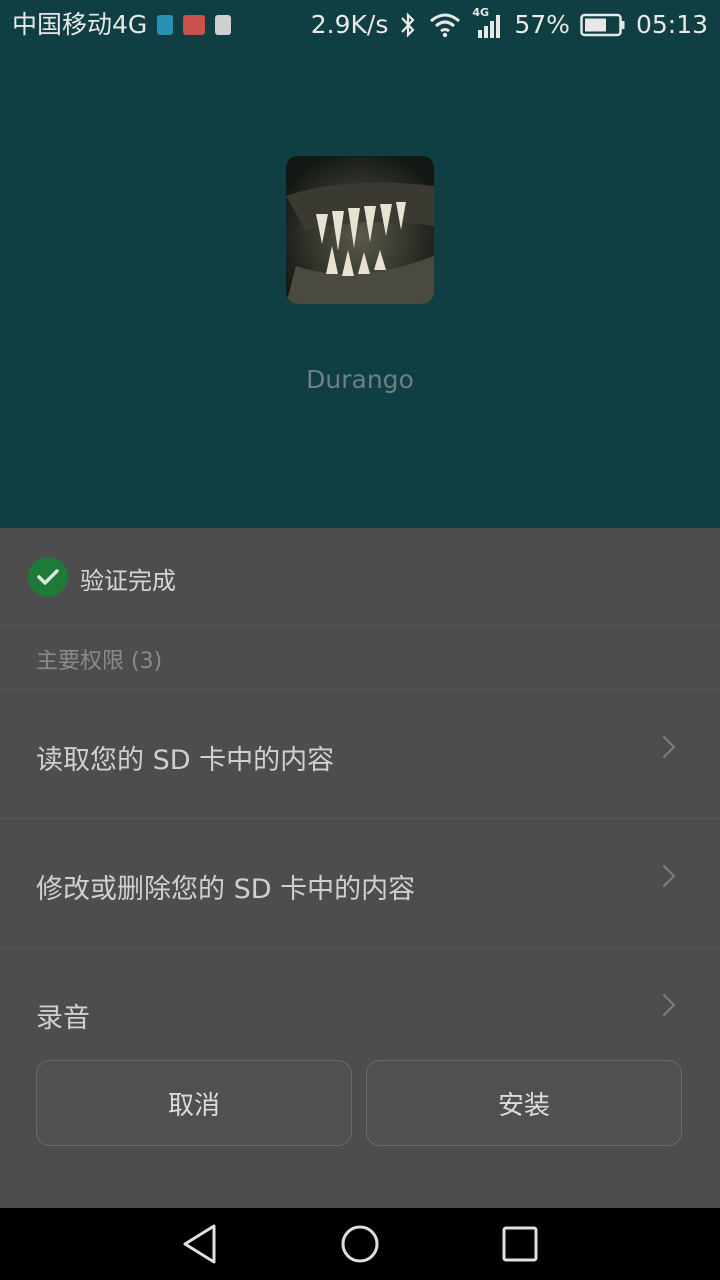  Describe the element at coordinates (602, 25) in the screenshot. I see `battery-icon` at that location.